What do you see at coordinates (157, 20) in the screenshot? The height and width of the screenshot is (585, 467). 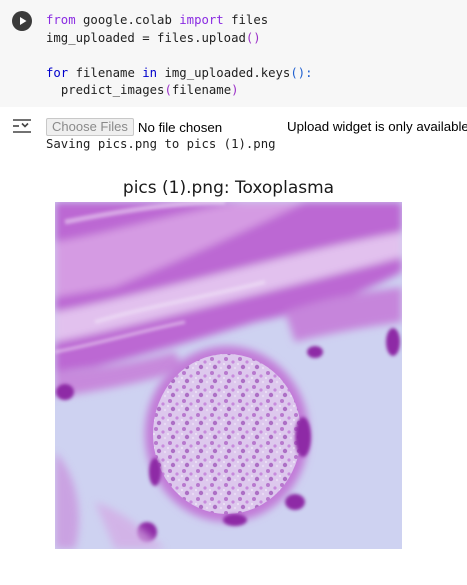 I see `code-line-1: from google.colab import files` at bounding box center [157, 20].